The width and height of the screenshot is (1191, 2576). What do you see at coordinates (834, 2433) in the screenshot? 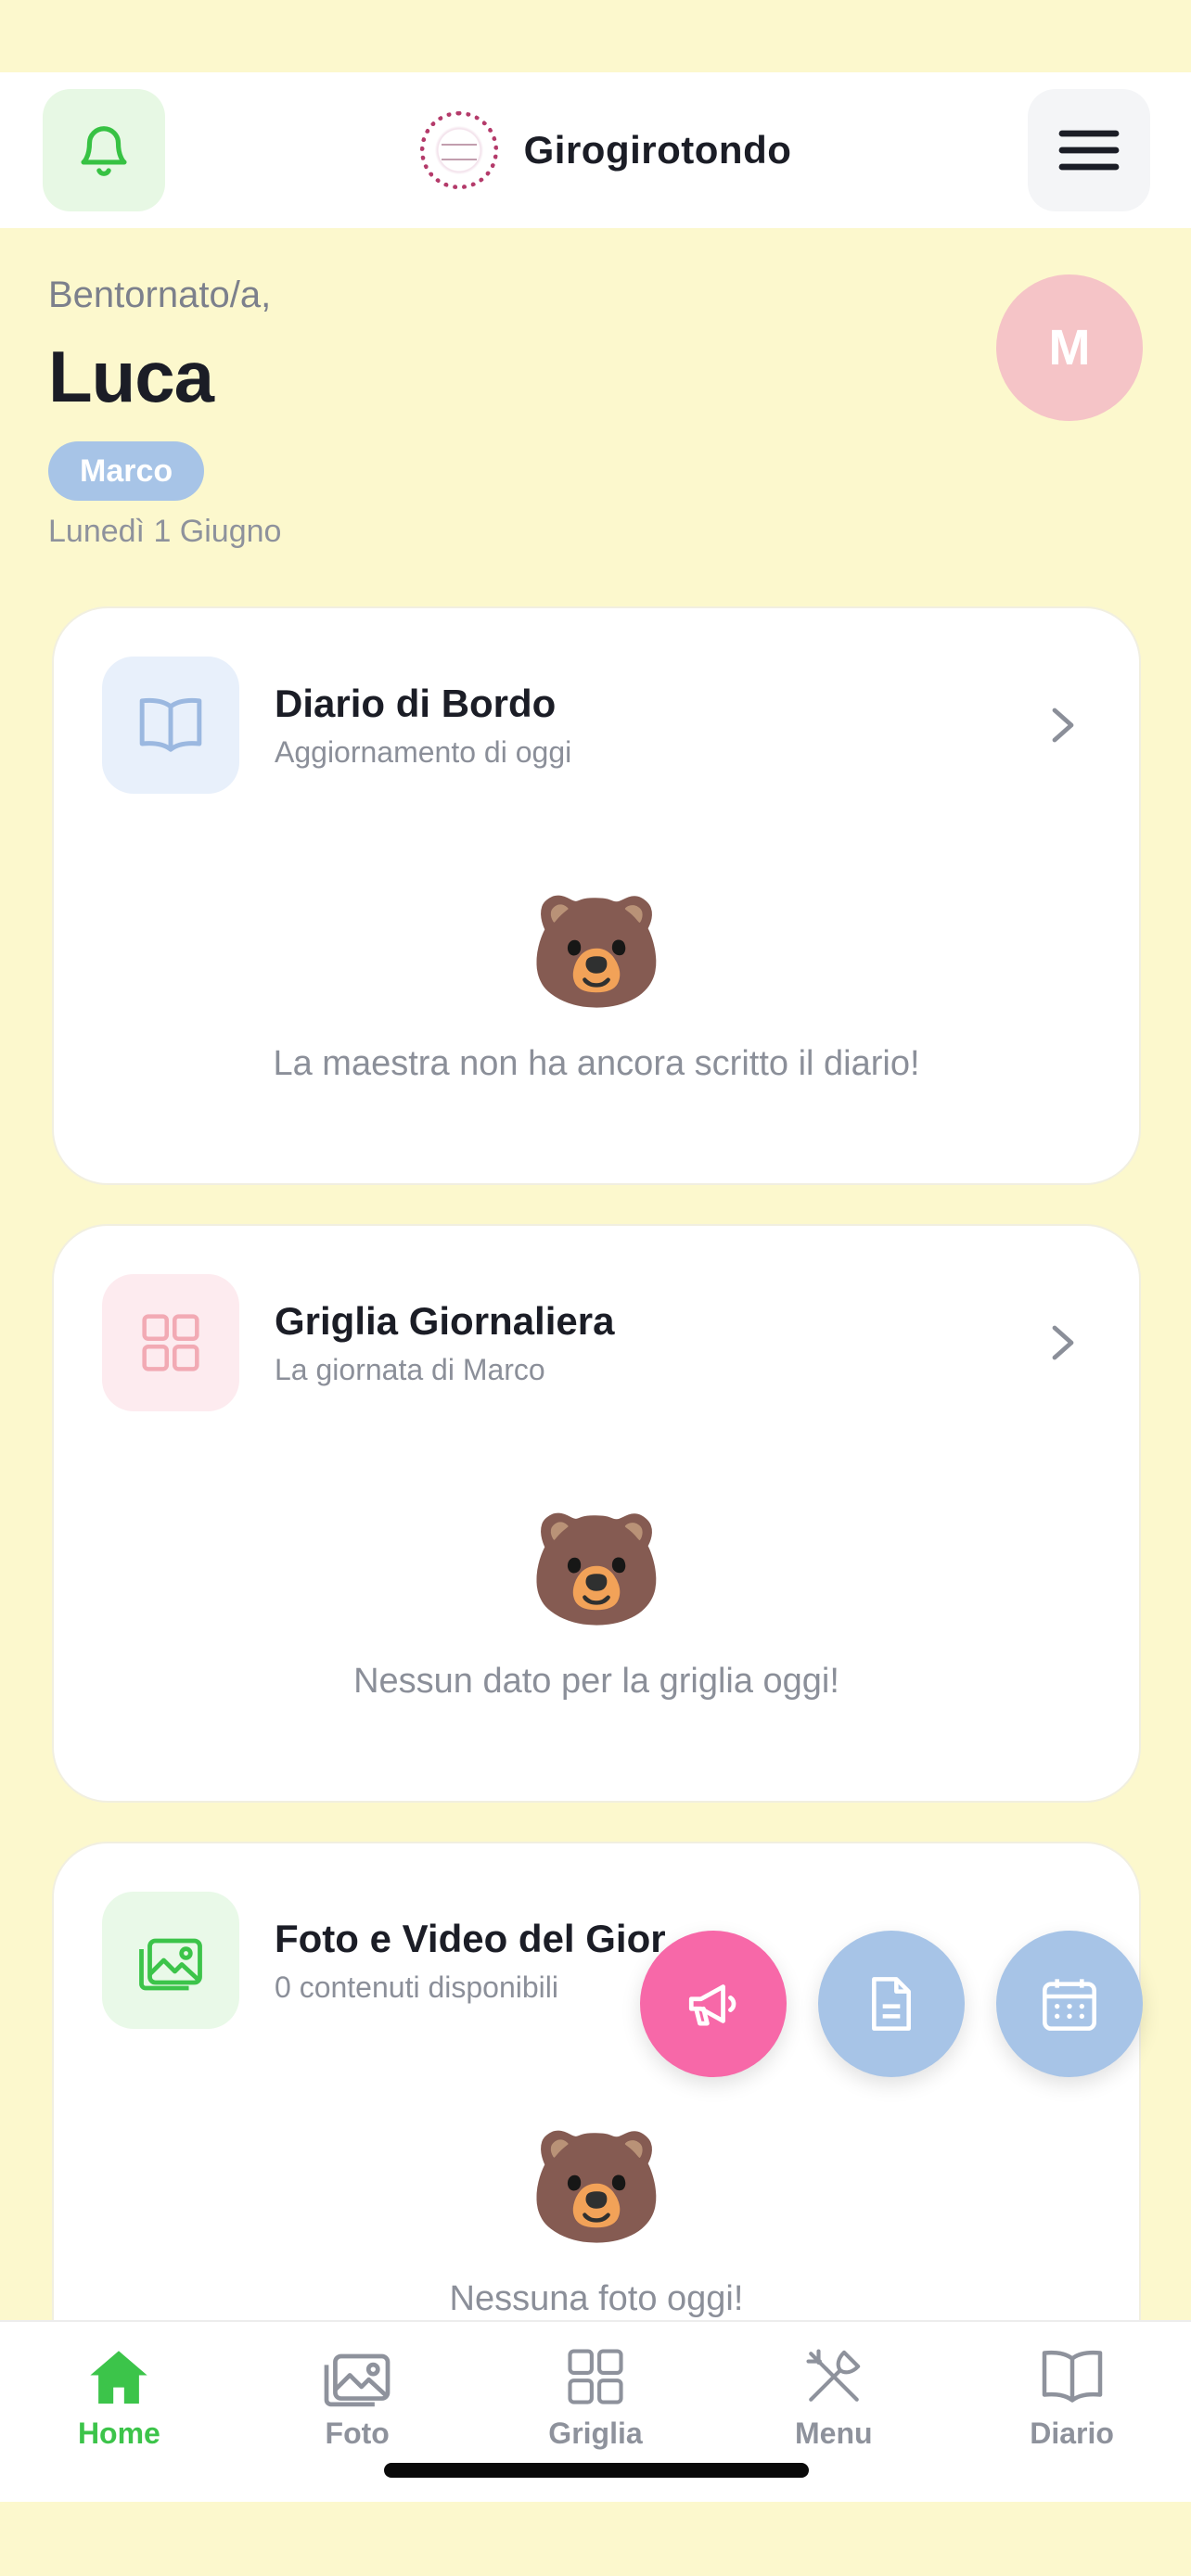
I see `tab-menu-label: Menu` at bounding box center [834, 2433].